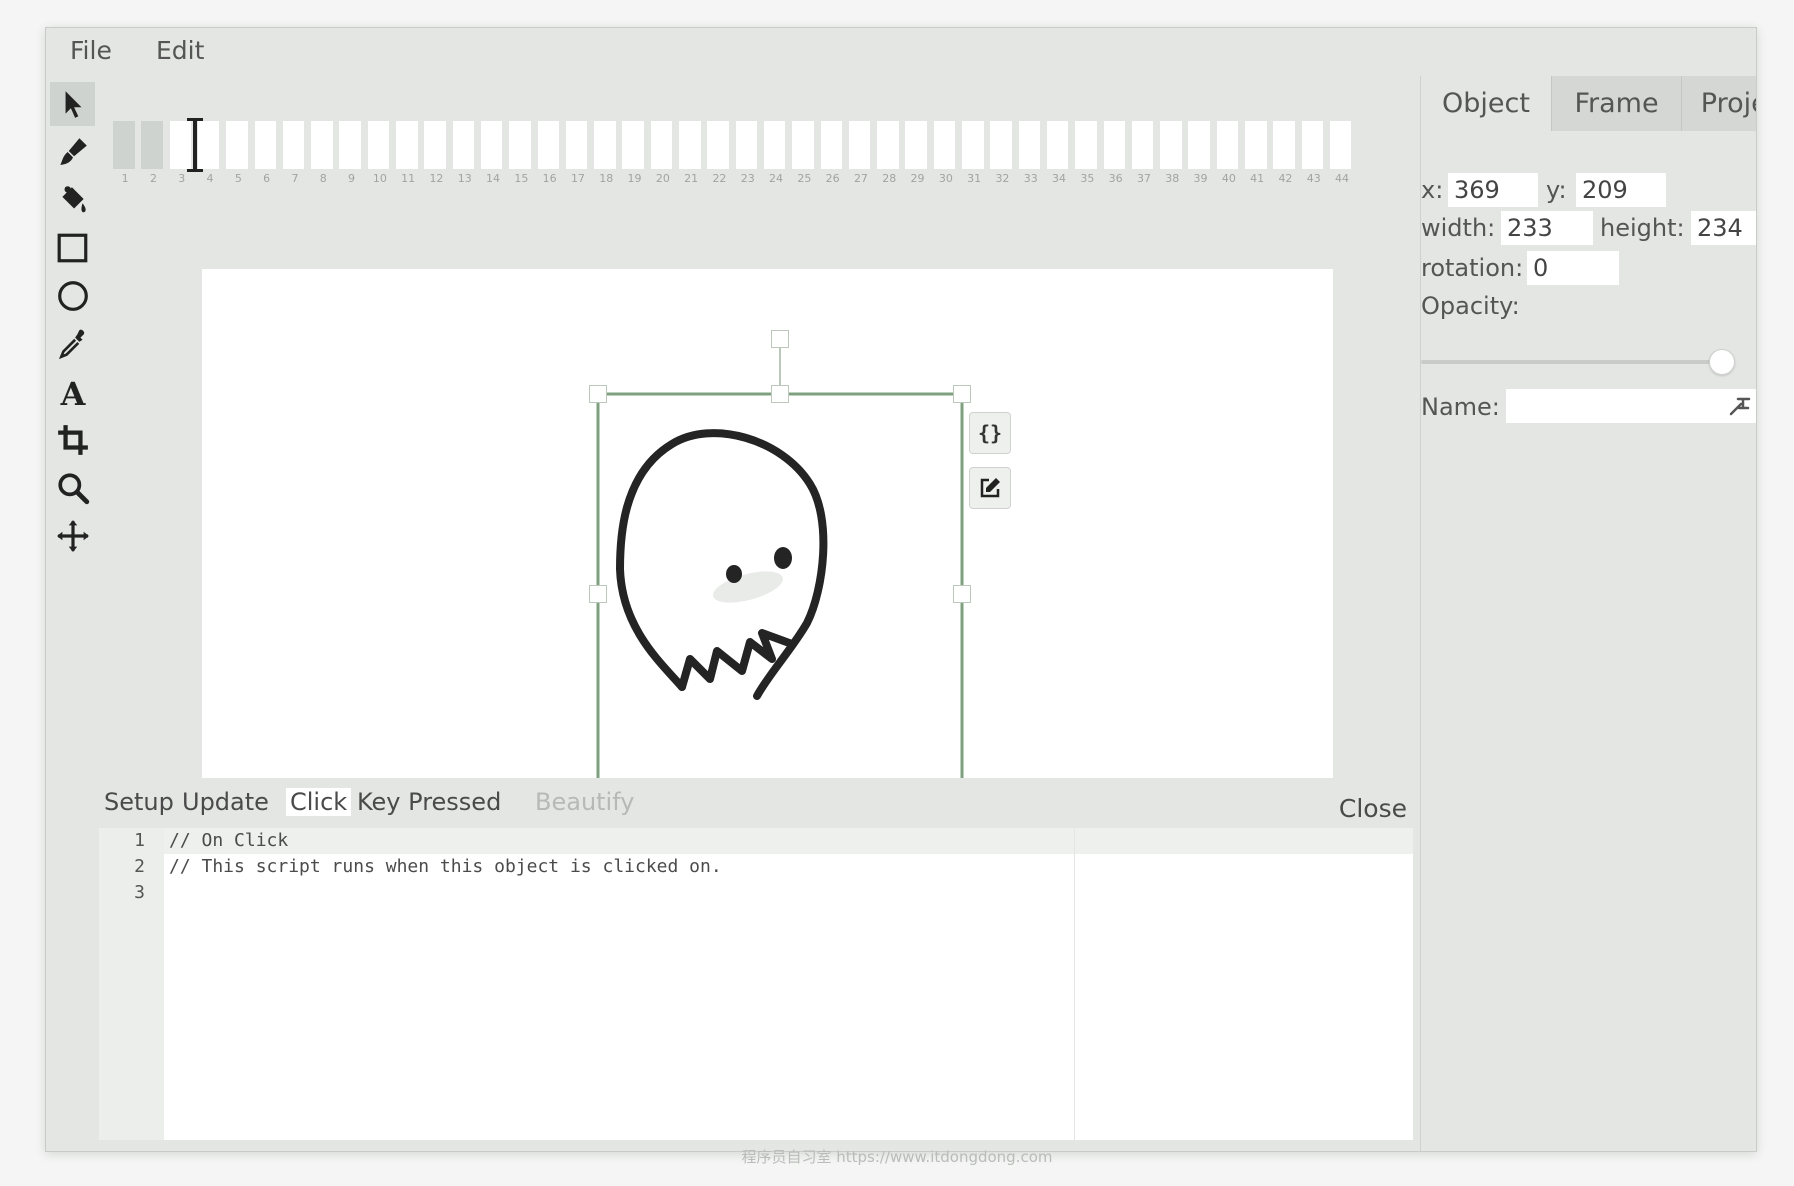  What do you see at coordinates (990, 433) in the screenshot?
I see `script-button: {}` at bounding box center [990, 433].